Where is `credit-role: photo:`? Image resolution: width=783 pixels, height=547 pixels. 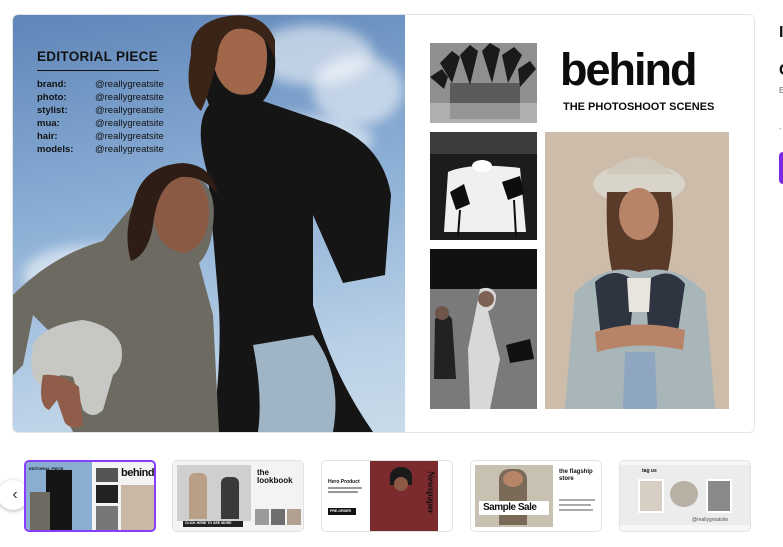 credit-role: photo: is located at coordinates (52, 97).